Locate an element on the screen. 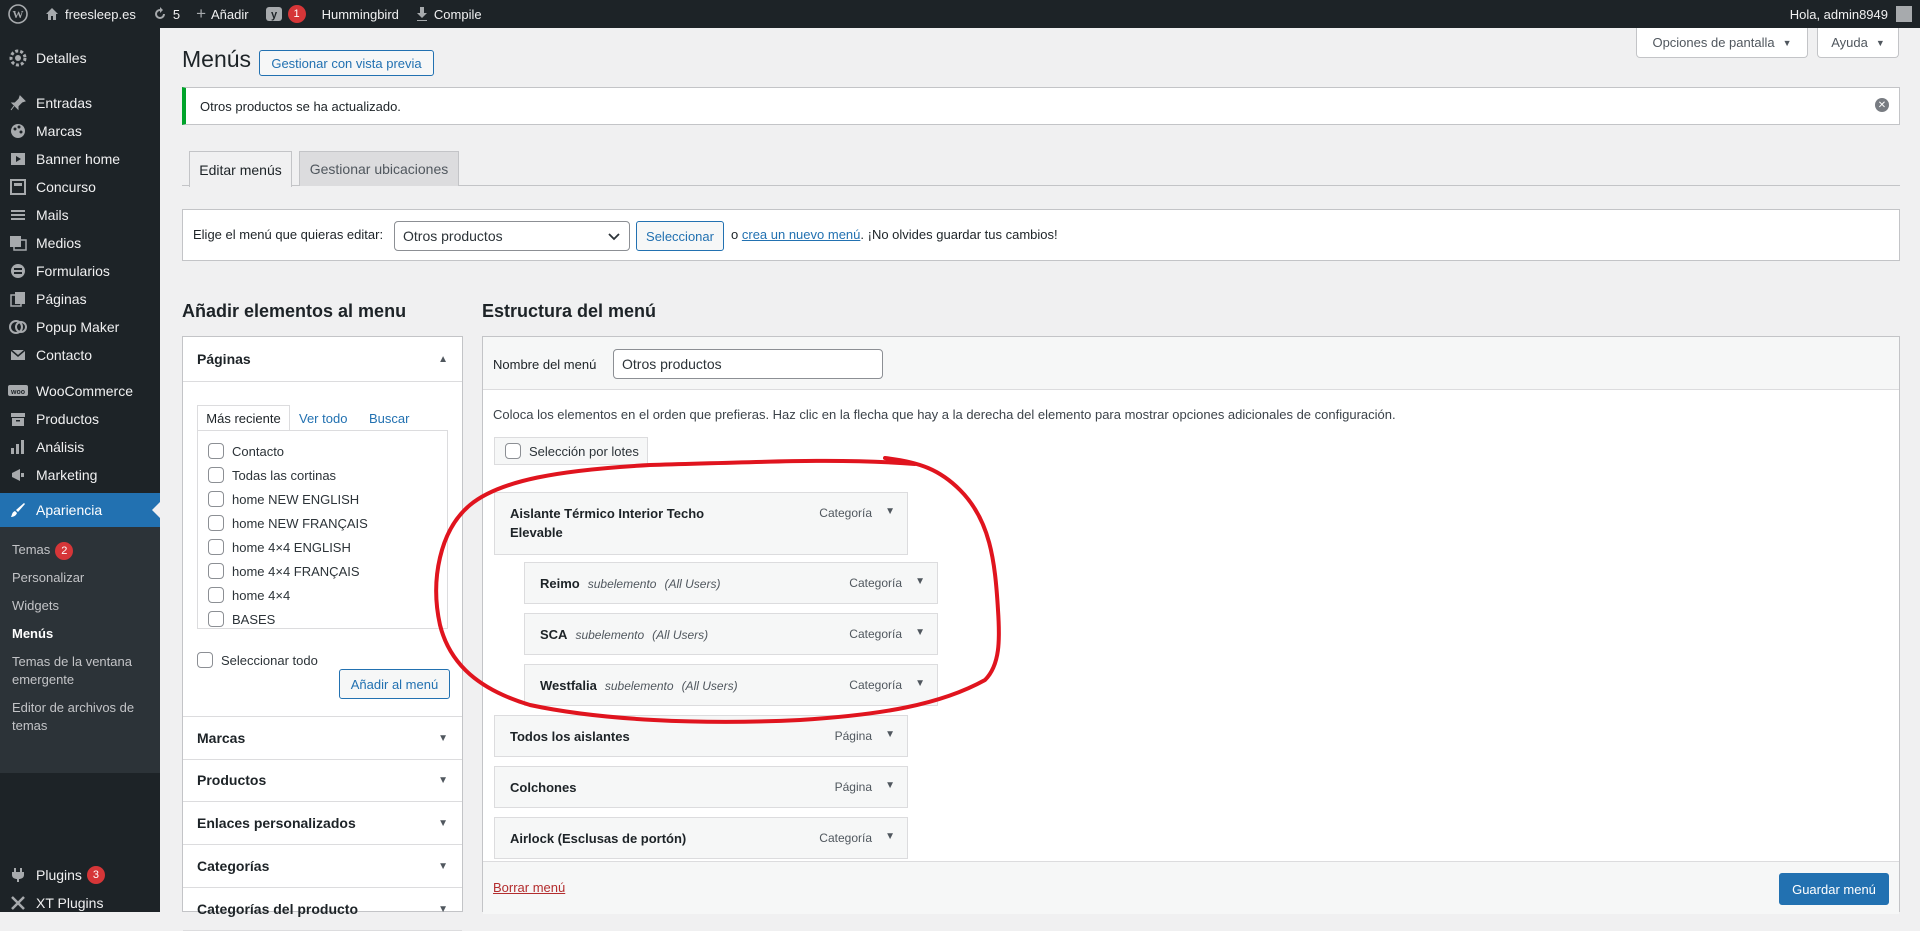 Image resolution: width=1920 pixels, height=931 pixels. wordpress-logo-icon: W is located at coordinates (18, 14).